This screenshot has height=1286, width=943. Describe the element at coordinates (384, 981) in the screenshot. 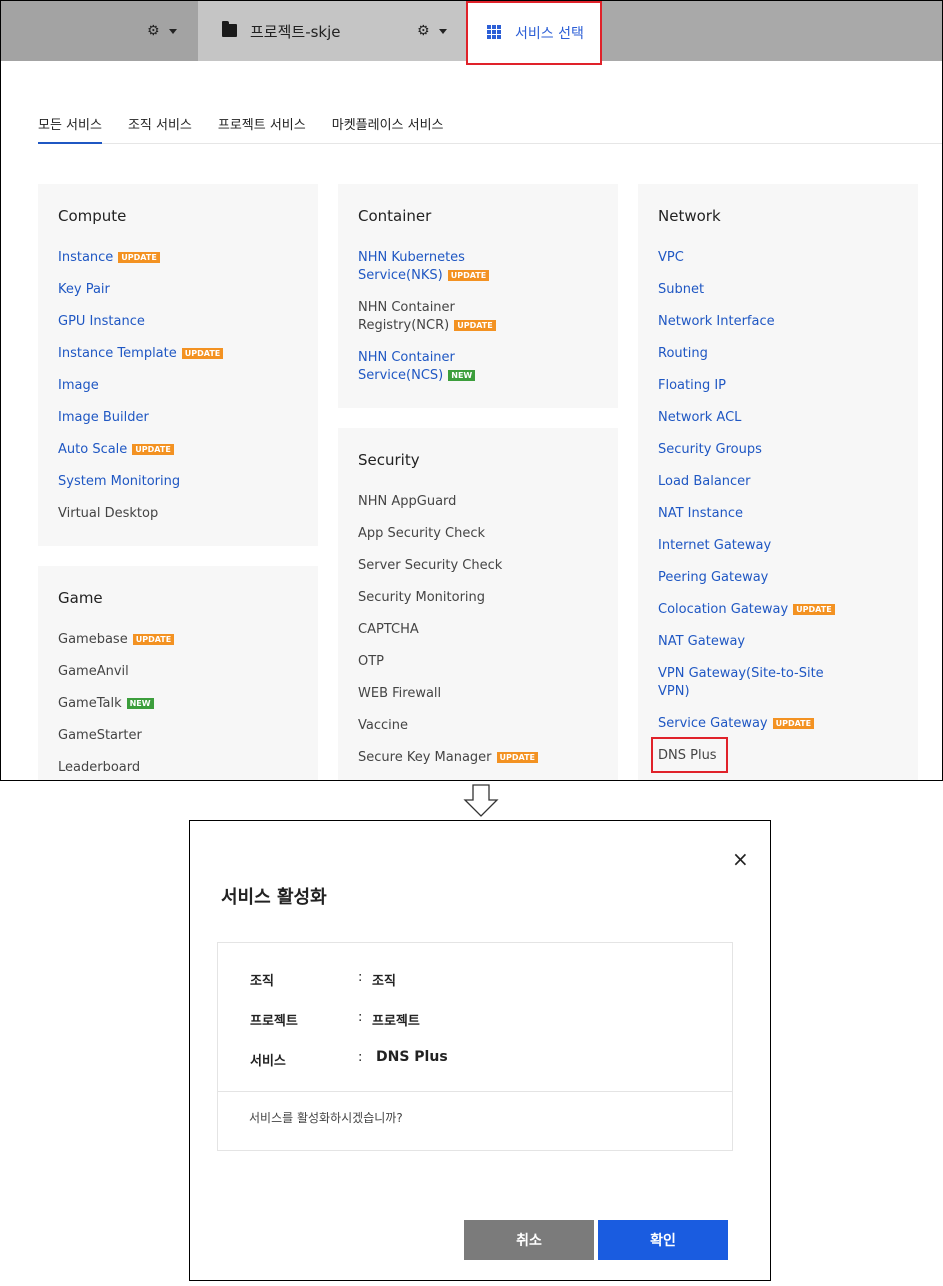

I see `org-value: 조직` at that location.